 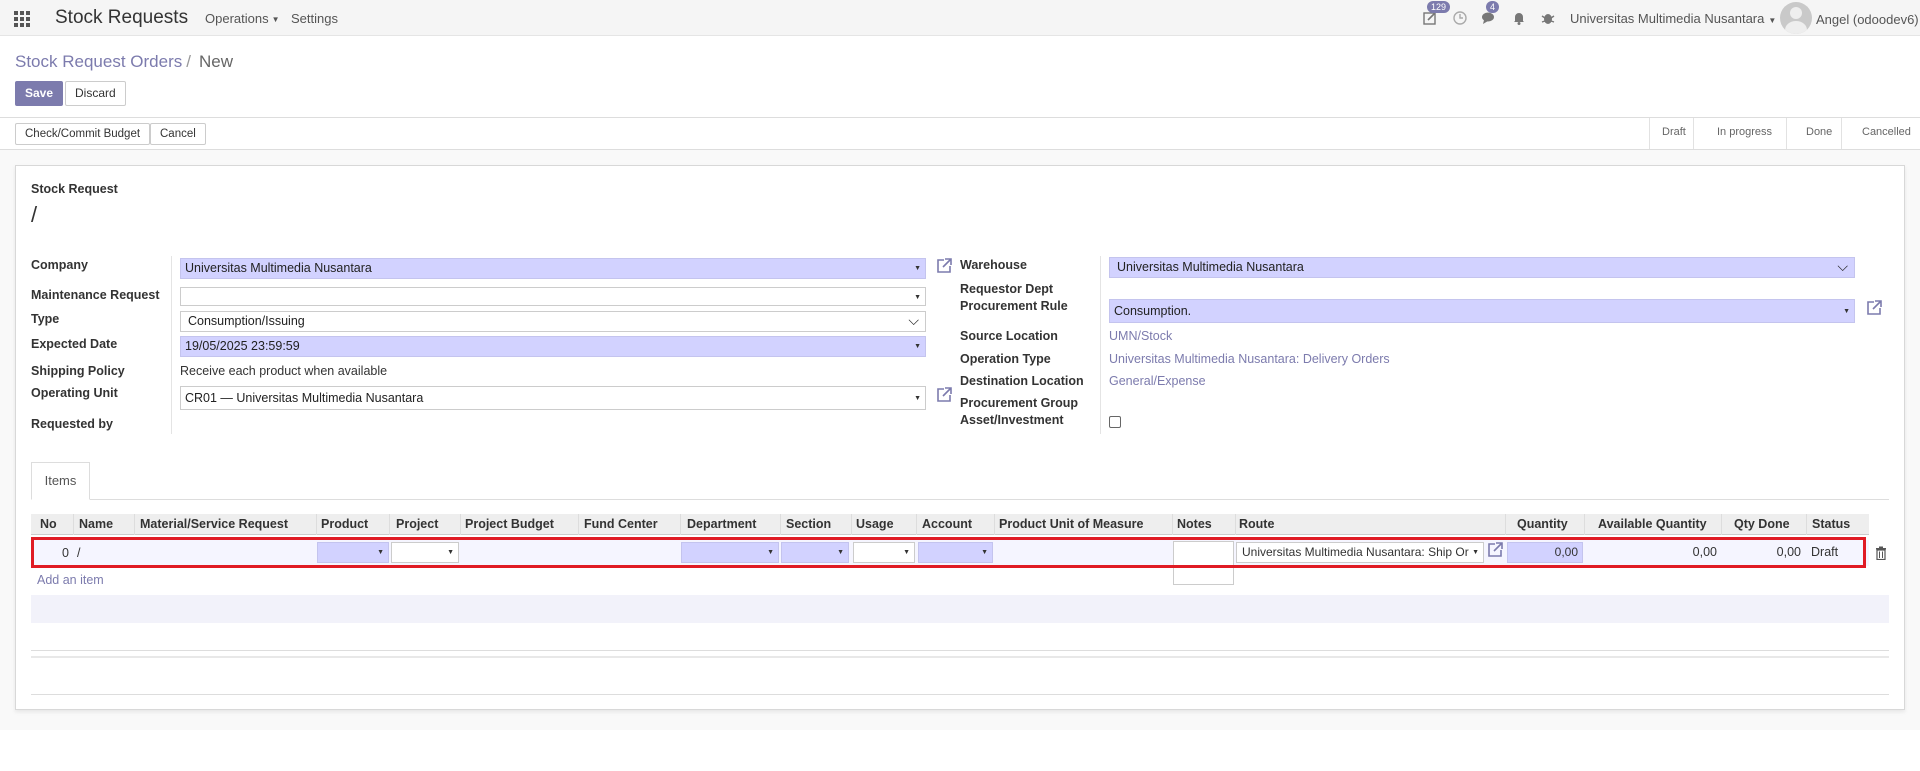 What do you see at coordinates (1542, 524) in the screenshot?
I see `col-quantity: Quantity` at bounding box center [1542, 524].